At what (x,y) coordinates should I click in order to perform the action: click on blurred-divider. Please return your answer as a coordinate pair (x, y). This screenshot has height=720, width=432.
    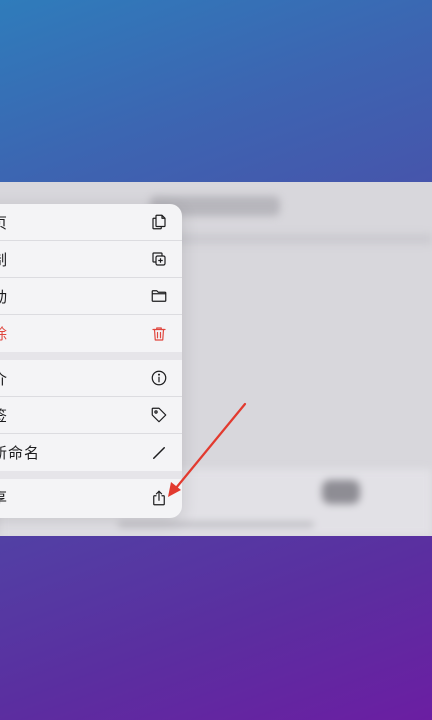
    Looking at the image, I should click on (296, 239).